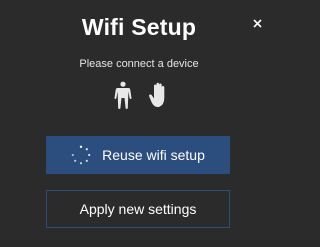 The width and height of the screenshot is (320, 247). What do you see at coordinates (139, 64) in the screenshot?
I see `dialog-subtitle: Please connect a device` at bounding box center [139, 64].